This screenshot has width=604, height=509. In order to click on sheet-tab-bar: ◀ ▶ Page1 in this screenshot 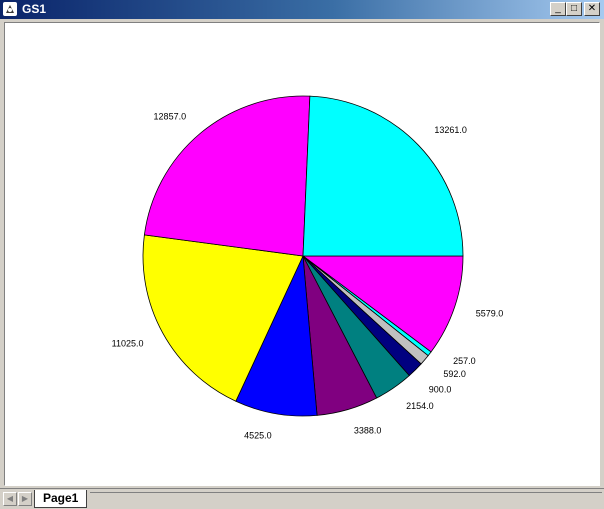, I will do `click(302, 498)`.